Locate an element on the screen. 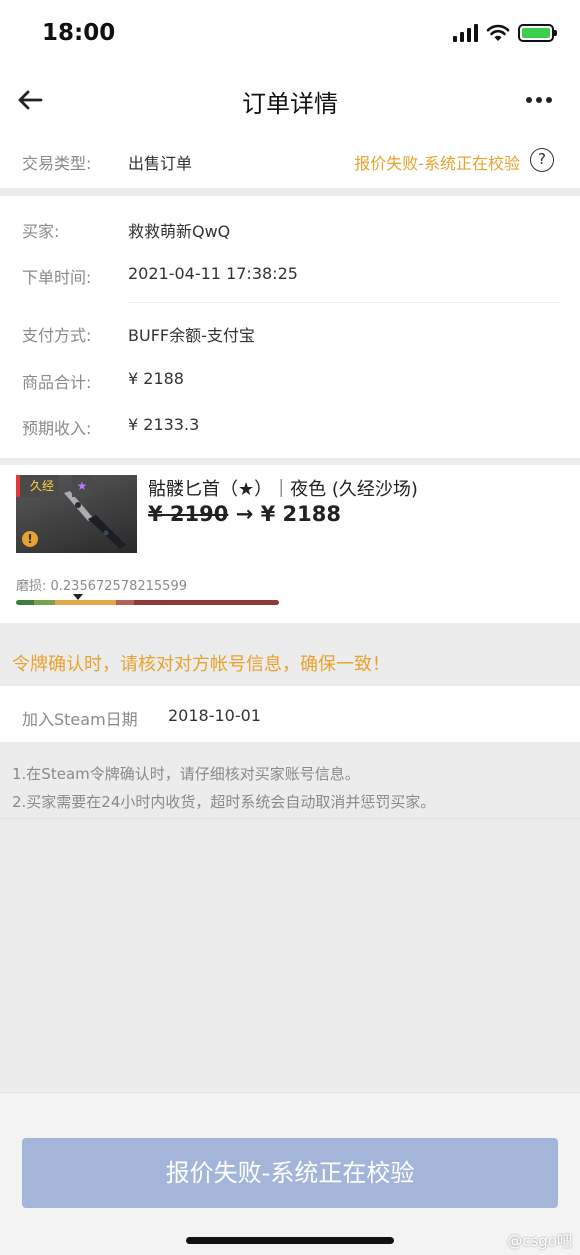 Image resolution: width=580 pixels, height=1255 pixels. status-icons is located at coordinates (505, 33).